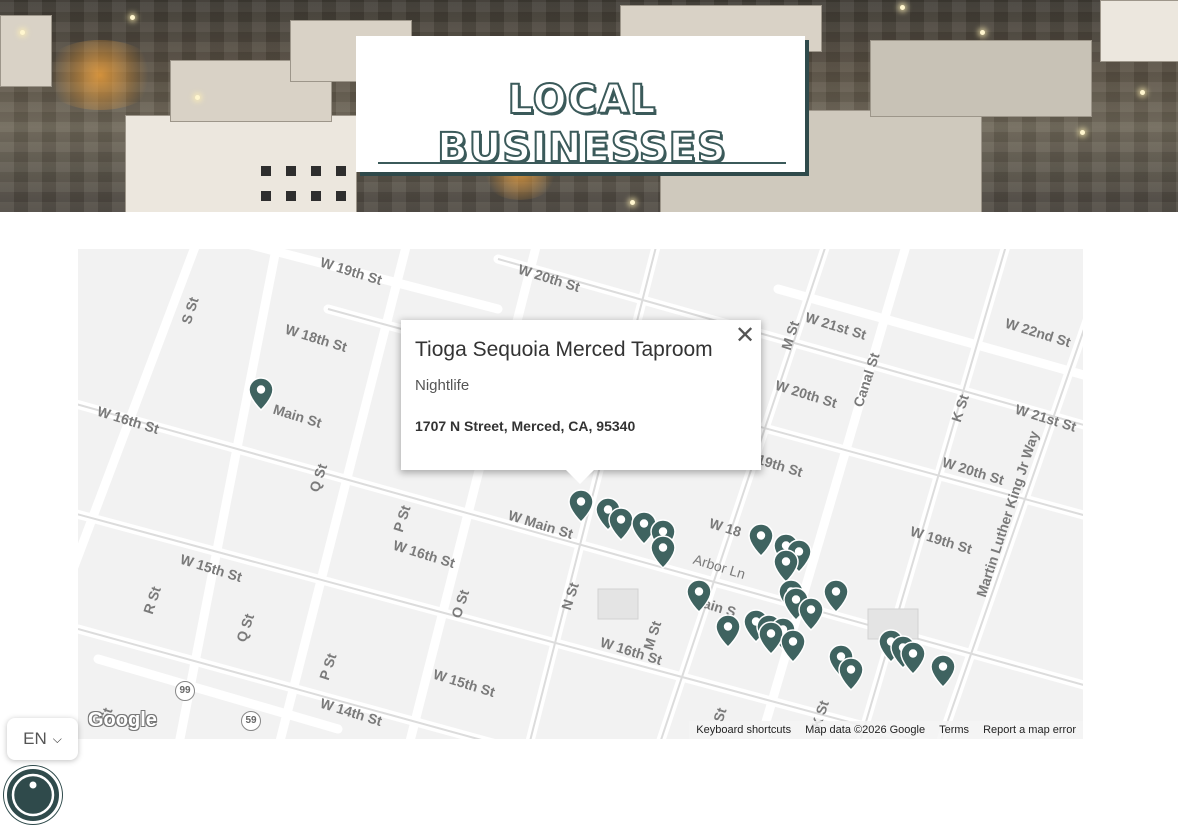  Describe the element at coordinates (57, 738) in the screenshot. I see `chevron-down-icon: ⌵` at that location.